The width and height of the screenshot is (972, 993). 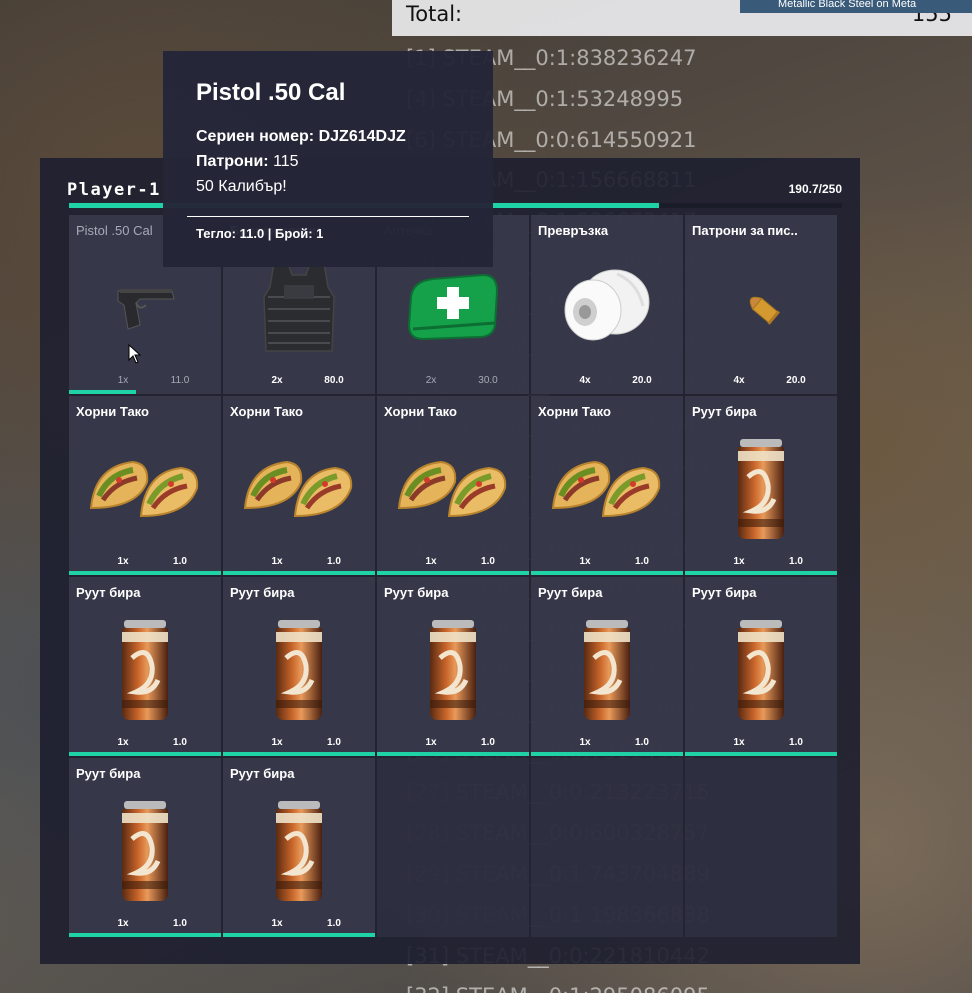 What do you see at coordinates (815, 189) in the screenshot?
I see `inventory-weight: 190.7/250` at bounding box center [815, 189].